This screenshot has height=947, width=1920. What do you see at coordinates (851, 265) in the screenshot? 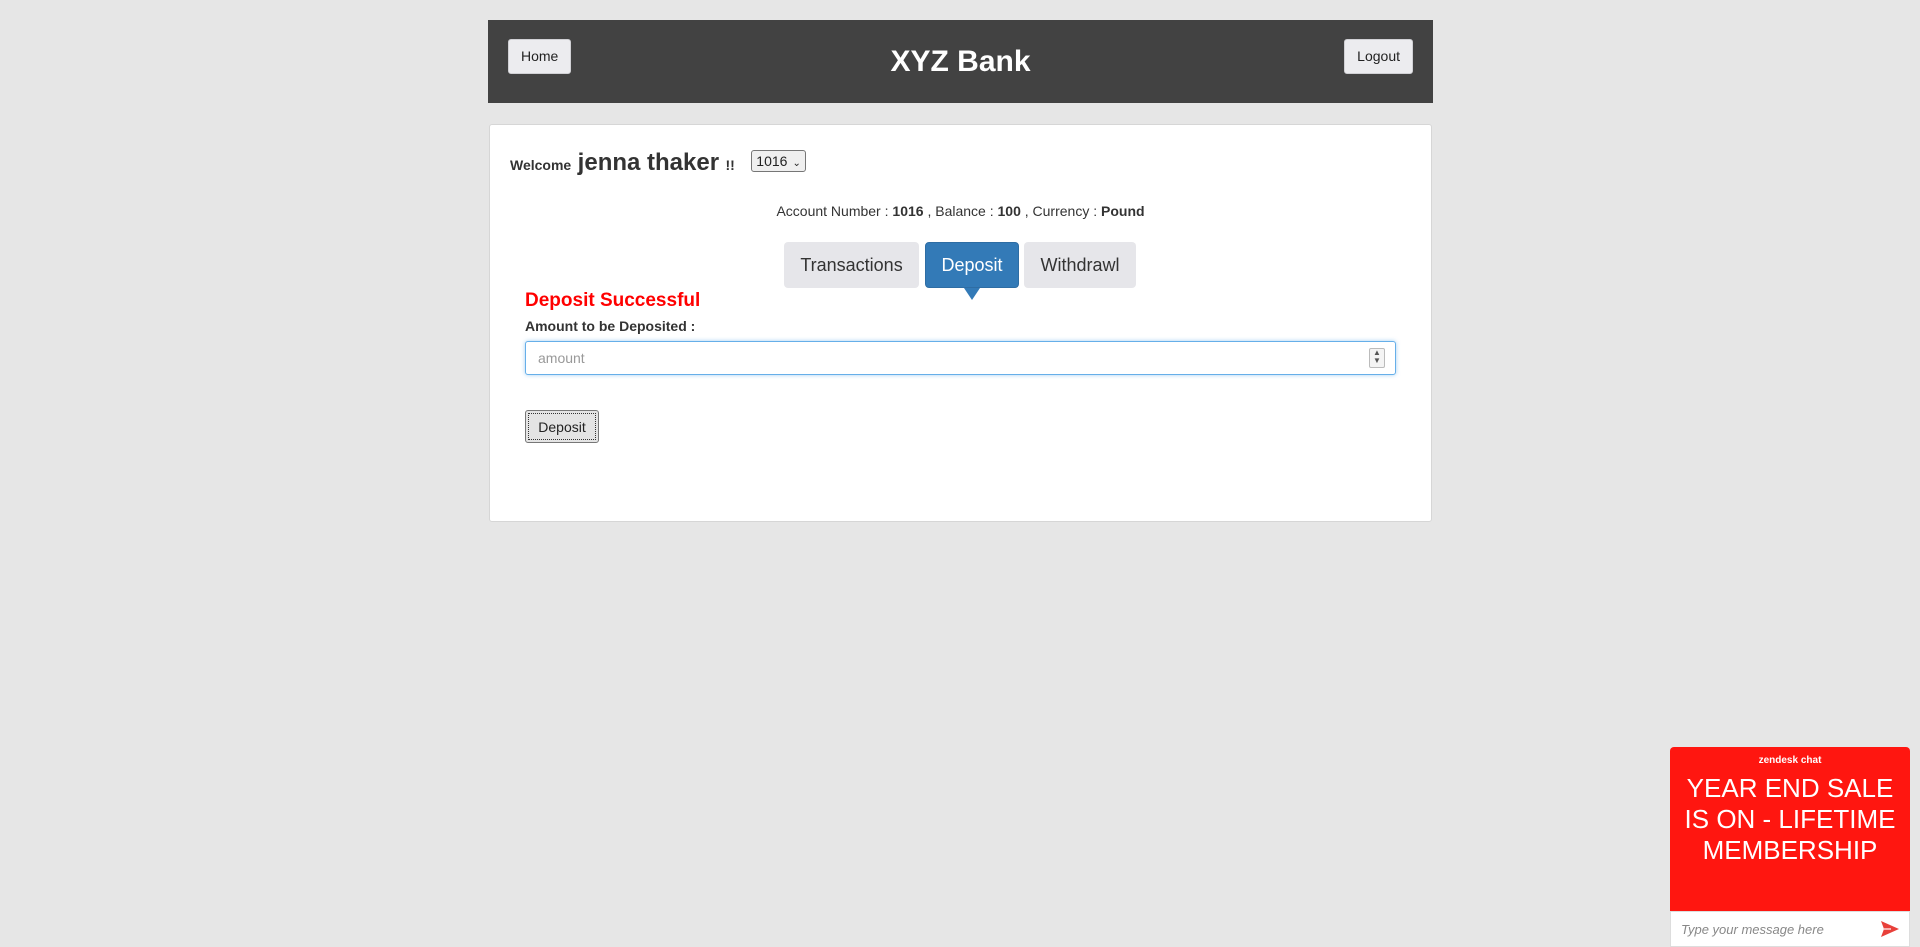
I see `tab-transactions: Transactions` at bounding box center [851, 265].